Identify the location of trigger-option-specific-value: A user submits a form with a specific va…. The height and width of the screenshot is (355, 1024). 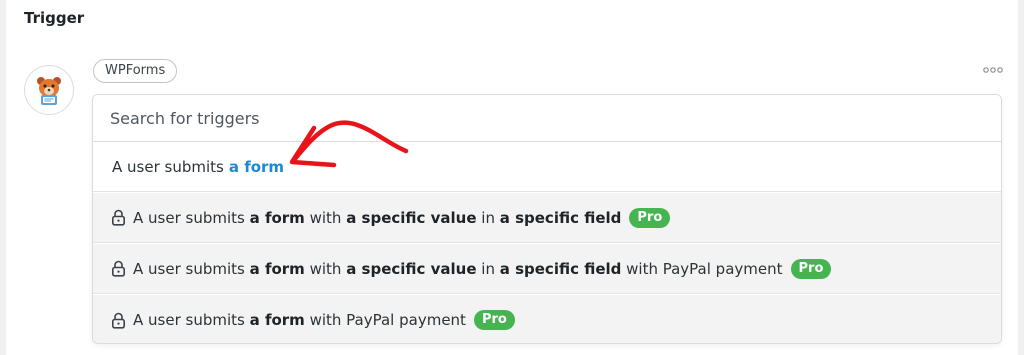
(547, 218).